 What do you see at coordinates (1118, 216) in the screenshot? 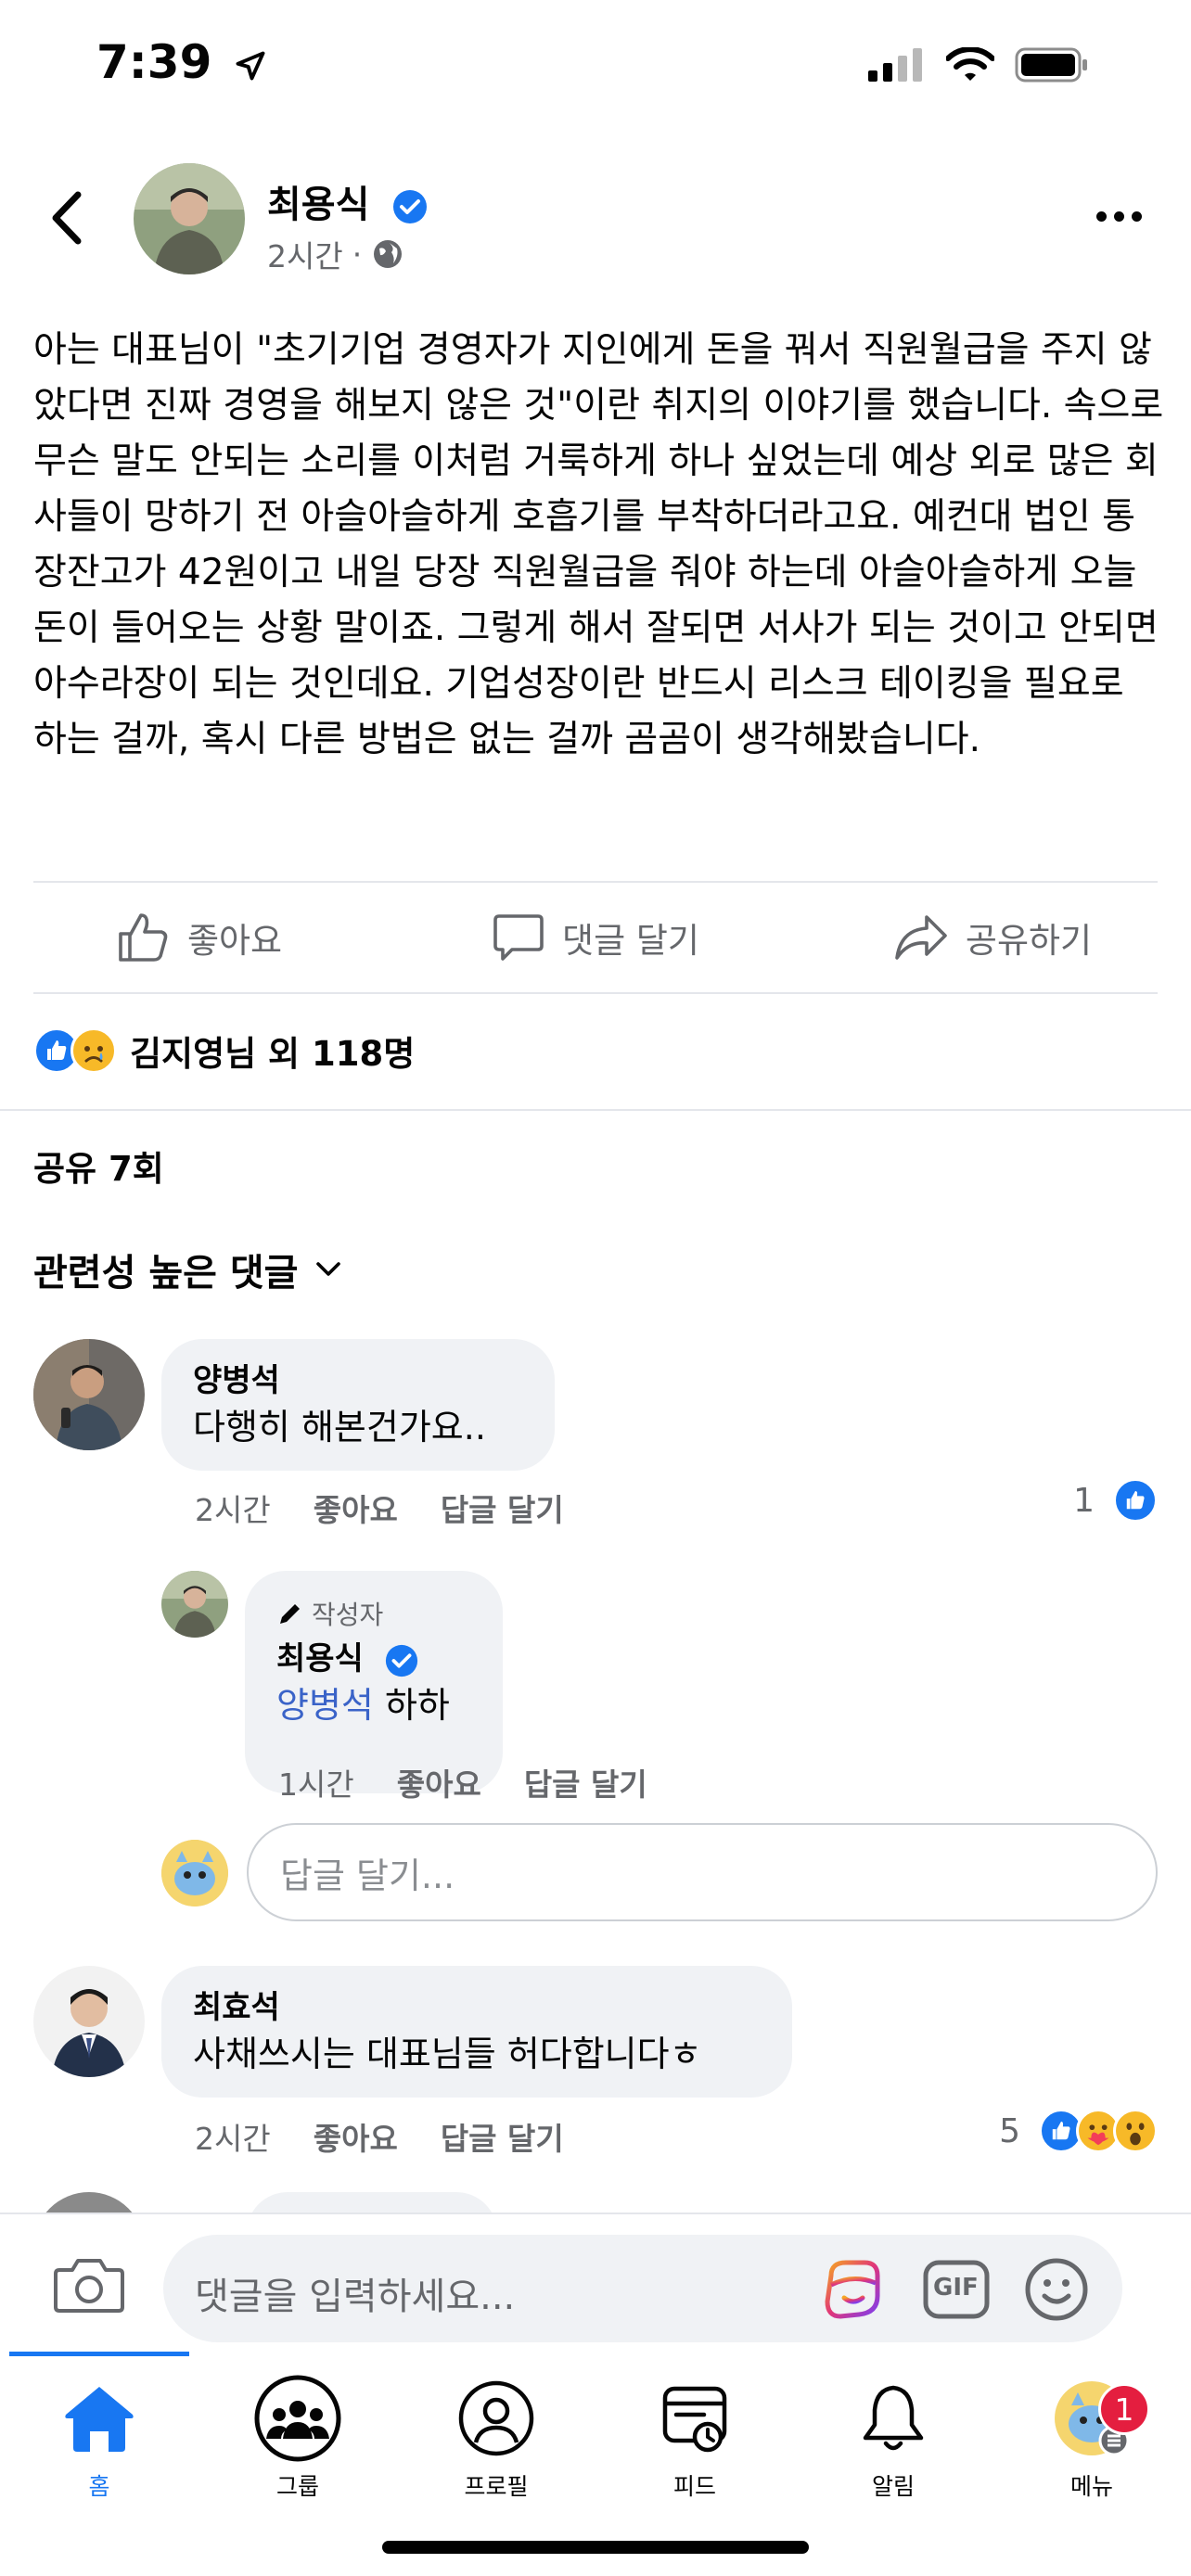
I see `more-options-button` at bounding box center [1118, 216].